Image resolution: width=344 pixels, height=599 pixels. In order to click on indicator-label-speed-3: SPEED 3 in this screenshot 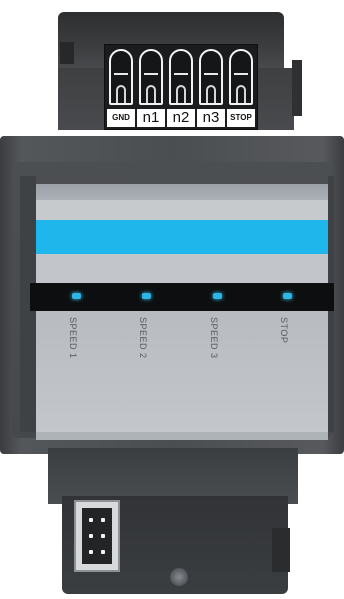, I will do `click(214, 338)`.